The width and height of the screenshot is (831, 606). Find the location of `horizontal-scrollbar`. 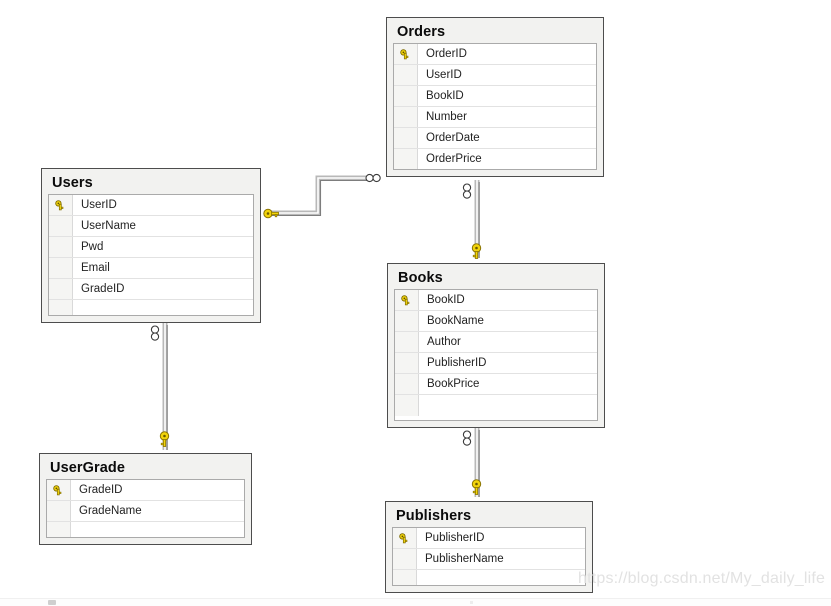

horizontal-scrollbar is located at coordinates (415, 602).